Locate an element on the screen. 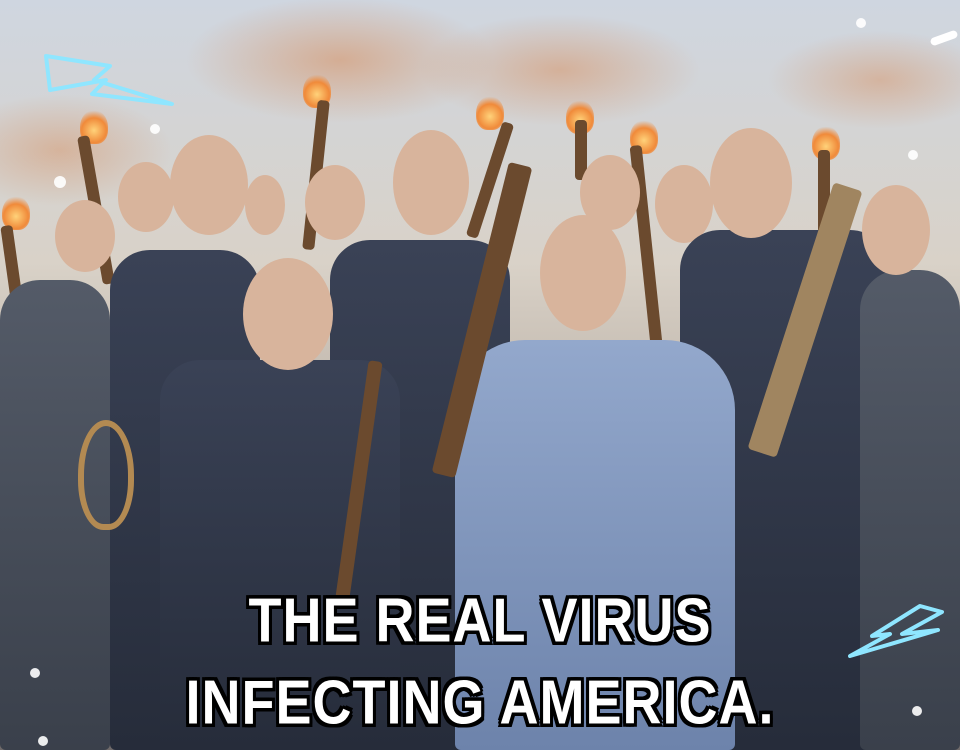 This screenshot has height=750, width=960. noose-rope is located at coordinates (106, 475).